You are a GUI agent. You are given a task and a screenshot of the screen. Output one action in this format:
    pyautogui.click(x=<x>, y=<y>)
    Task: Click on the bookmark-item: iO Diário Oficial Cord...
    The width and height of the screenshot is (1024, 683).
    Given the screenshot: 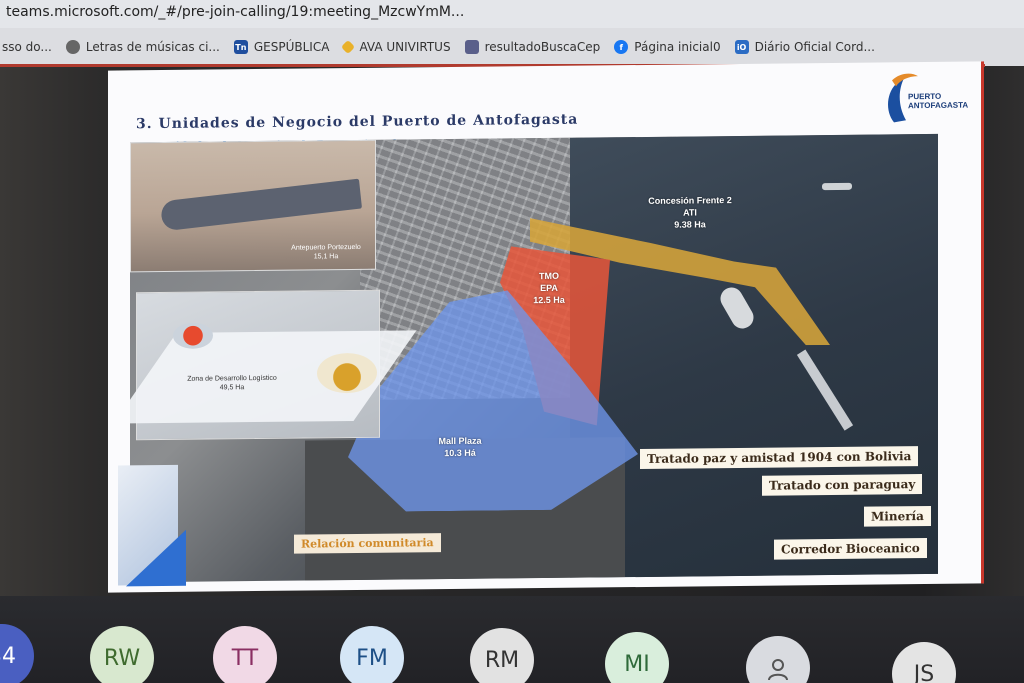 What is the action you would take?
    pyautogui.click(x=804, y=47)
    